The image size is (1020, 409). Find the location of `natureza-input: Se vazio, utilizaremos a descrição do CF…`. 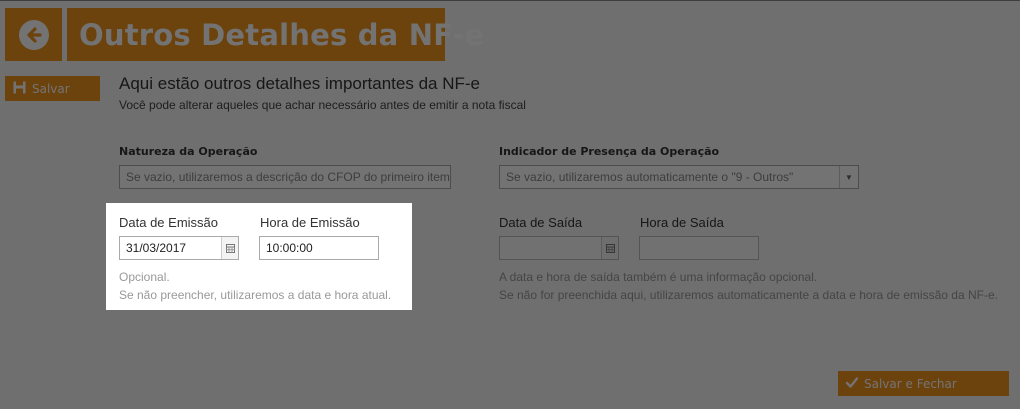

natureza-input: Se vazio, utilizaremos a descrição do CF… is located at coordinates (285, 177).